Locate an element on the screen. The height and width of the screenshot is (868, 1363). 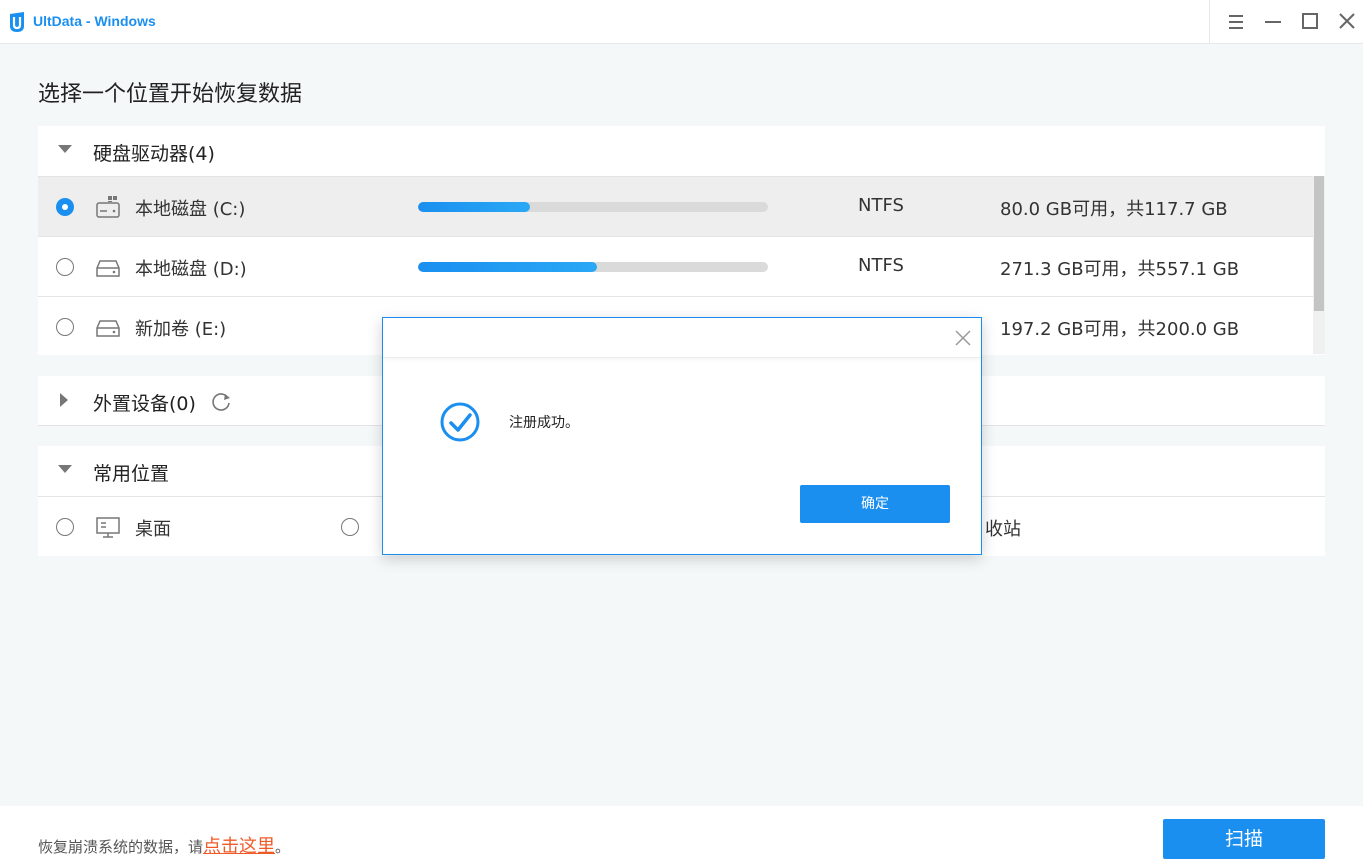
footer-suffix: 。 is located at coordinates (283, 847).